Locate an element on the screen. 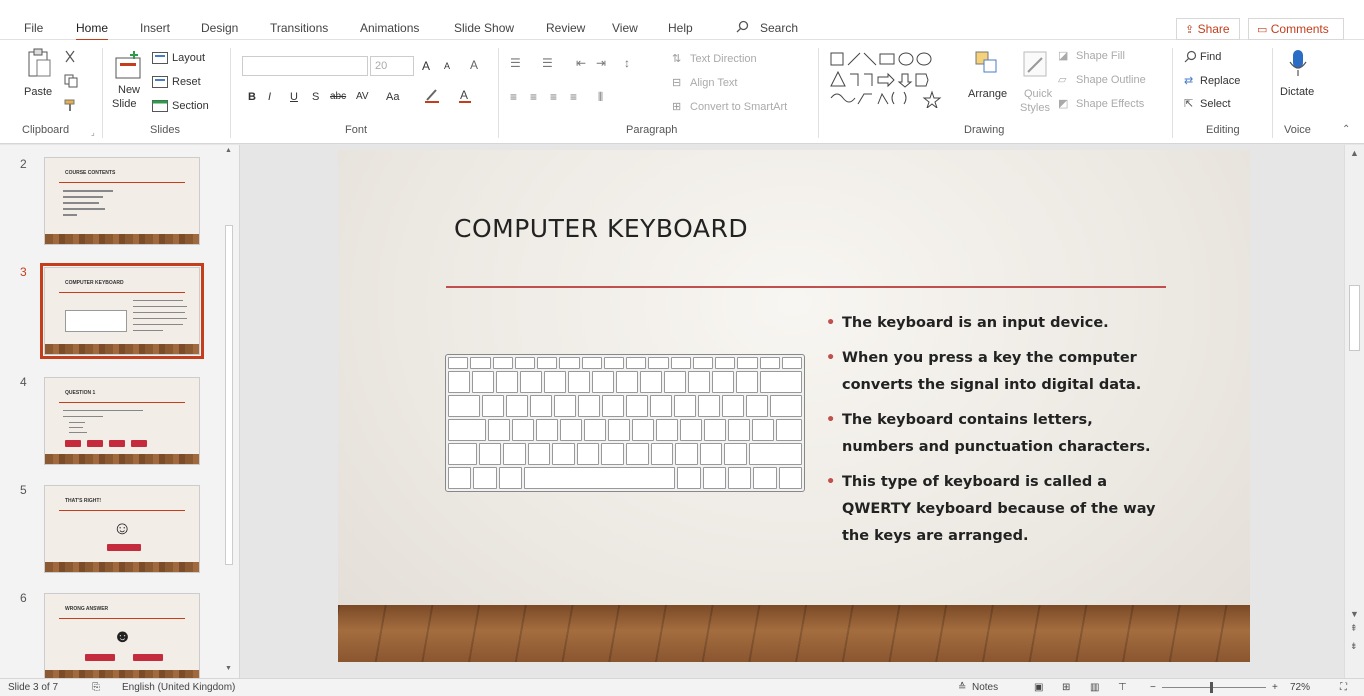  paste-icon is located at coordinates (39, 67).